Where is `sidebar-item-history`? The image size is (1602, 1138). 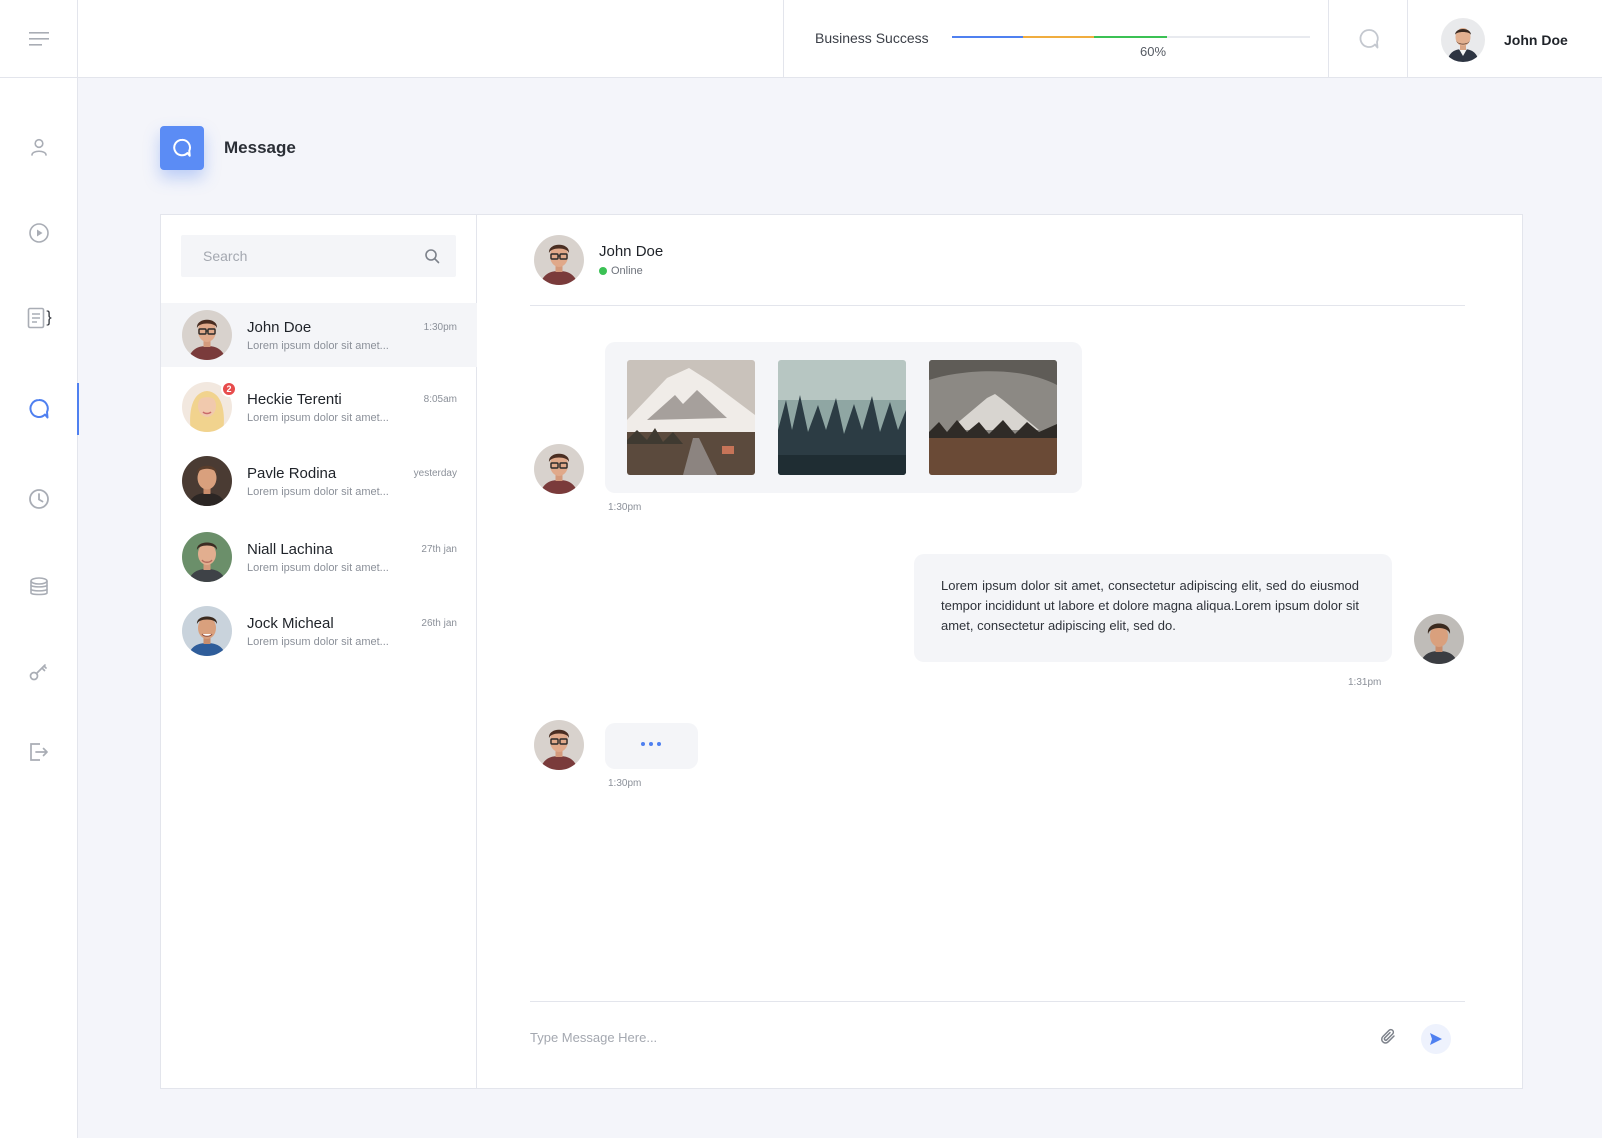
sidebar-item-history is located at coordinates (39, 499).